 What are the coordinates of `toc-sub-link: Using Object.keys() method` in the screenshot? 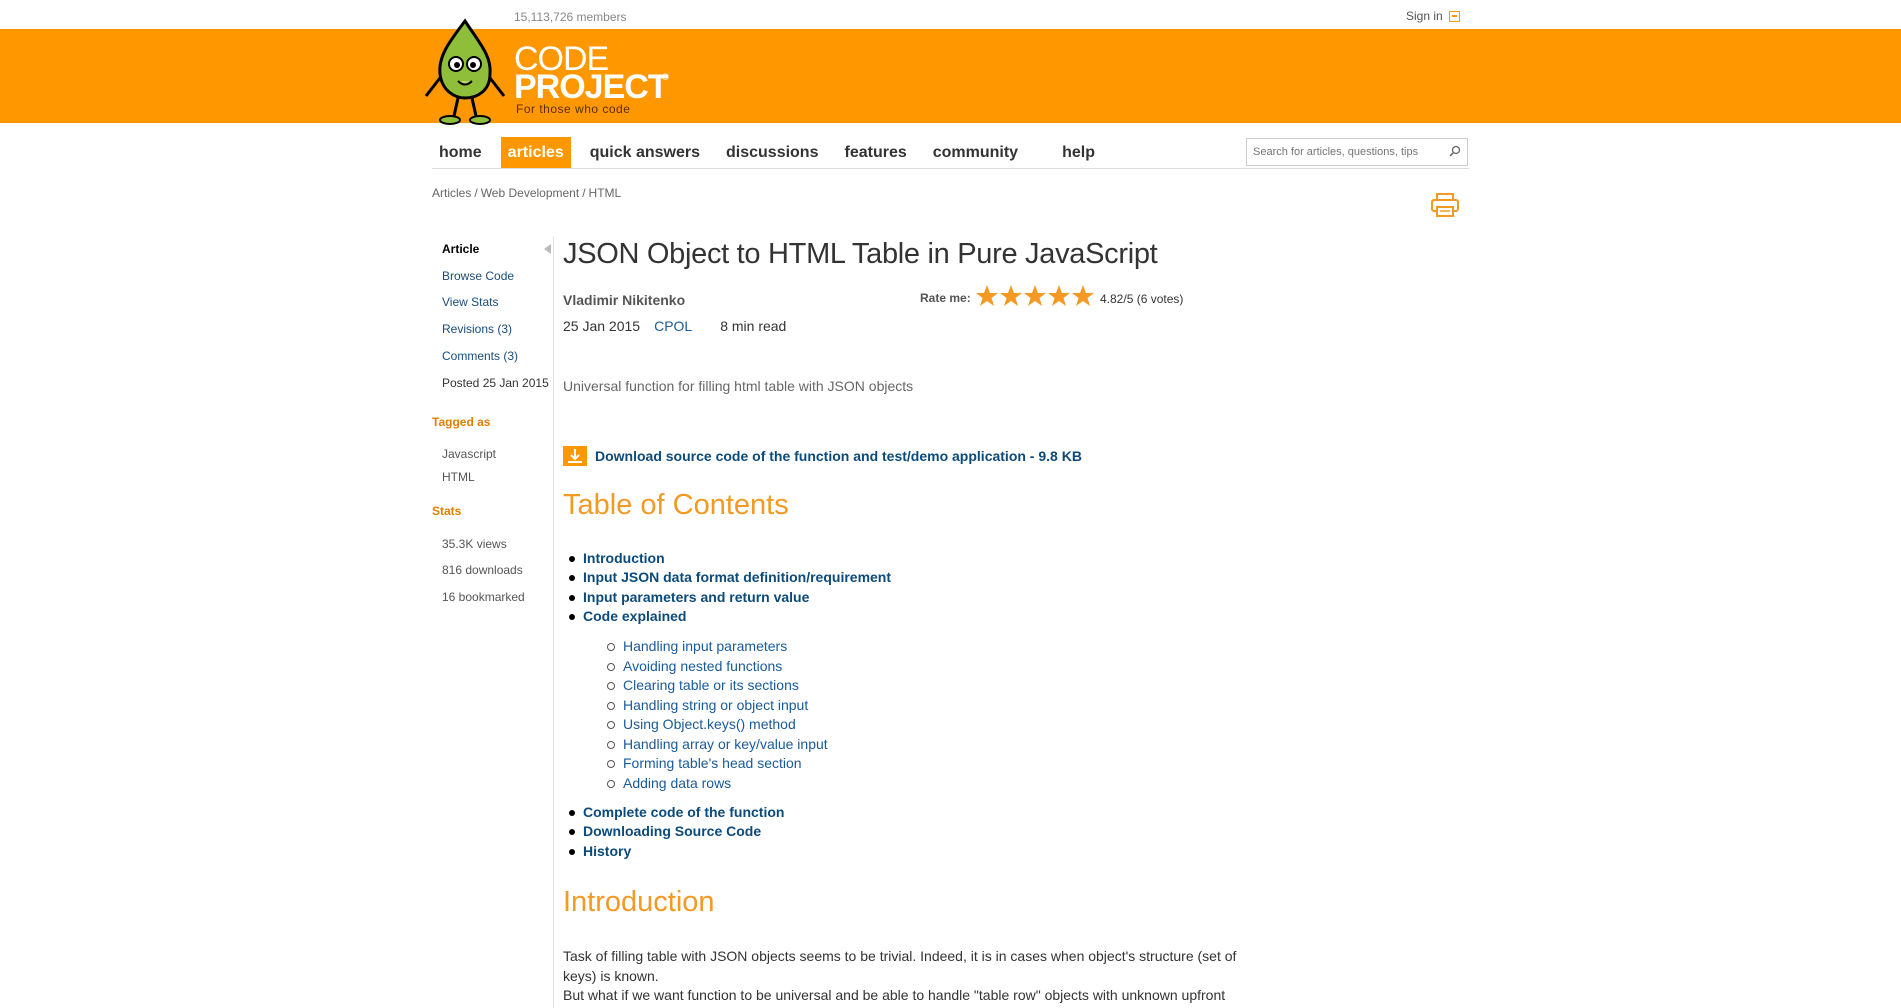 It's located at (701, 724).